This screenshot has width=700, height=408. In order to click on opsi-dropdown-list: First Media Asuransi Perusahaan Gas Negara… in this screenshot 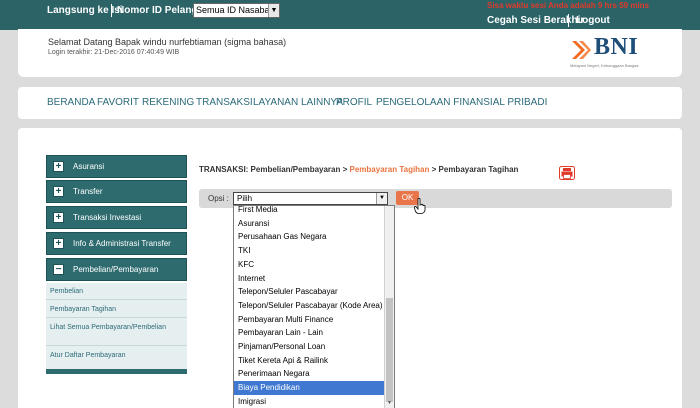, I will do `click(314, 306)`.